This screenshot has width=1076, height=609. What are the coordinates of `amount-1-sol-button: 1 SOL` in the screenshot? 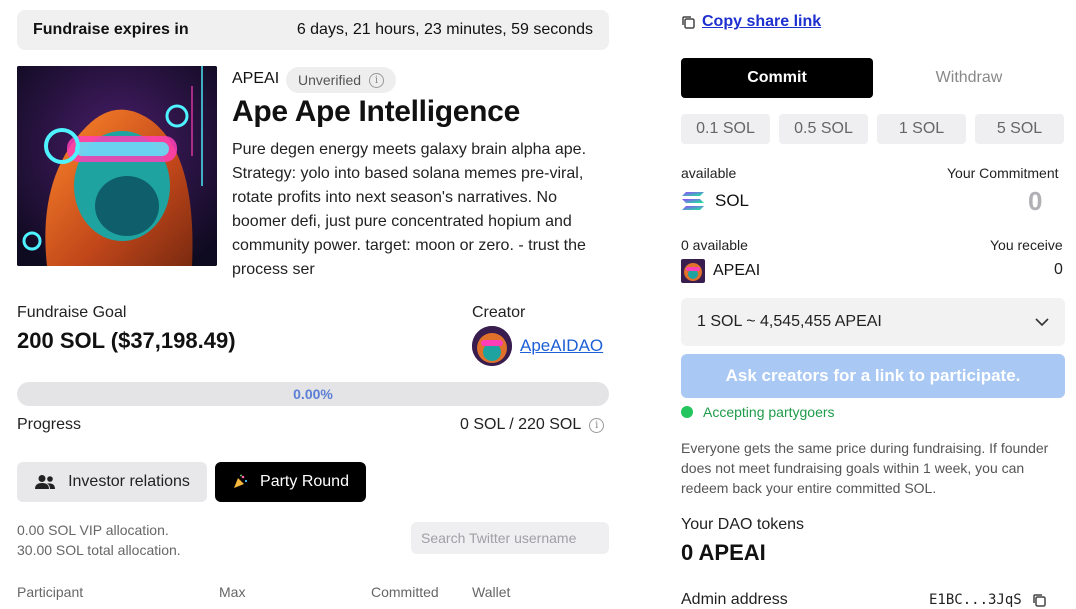 It's located at (921, 129).